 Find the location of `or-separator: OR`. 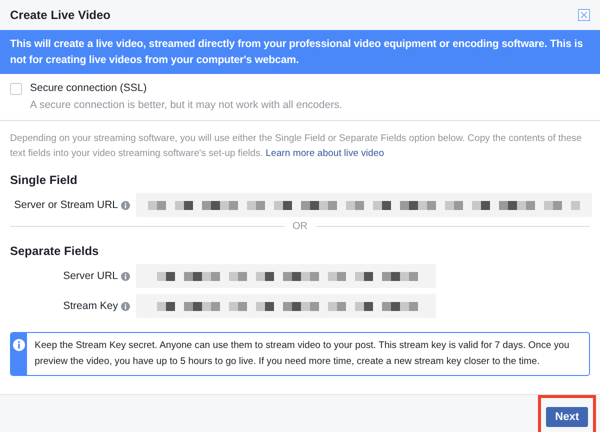

or-separator: OR is located at coordinates (300, 226).